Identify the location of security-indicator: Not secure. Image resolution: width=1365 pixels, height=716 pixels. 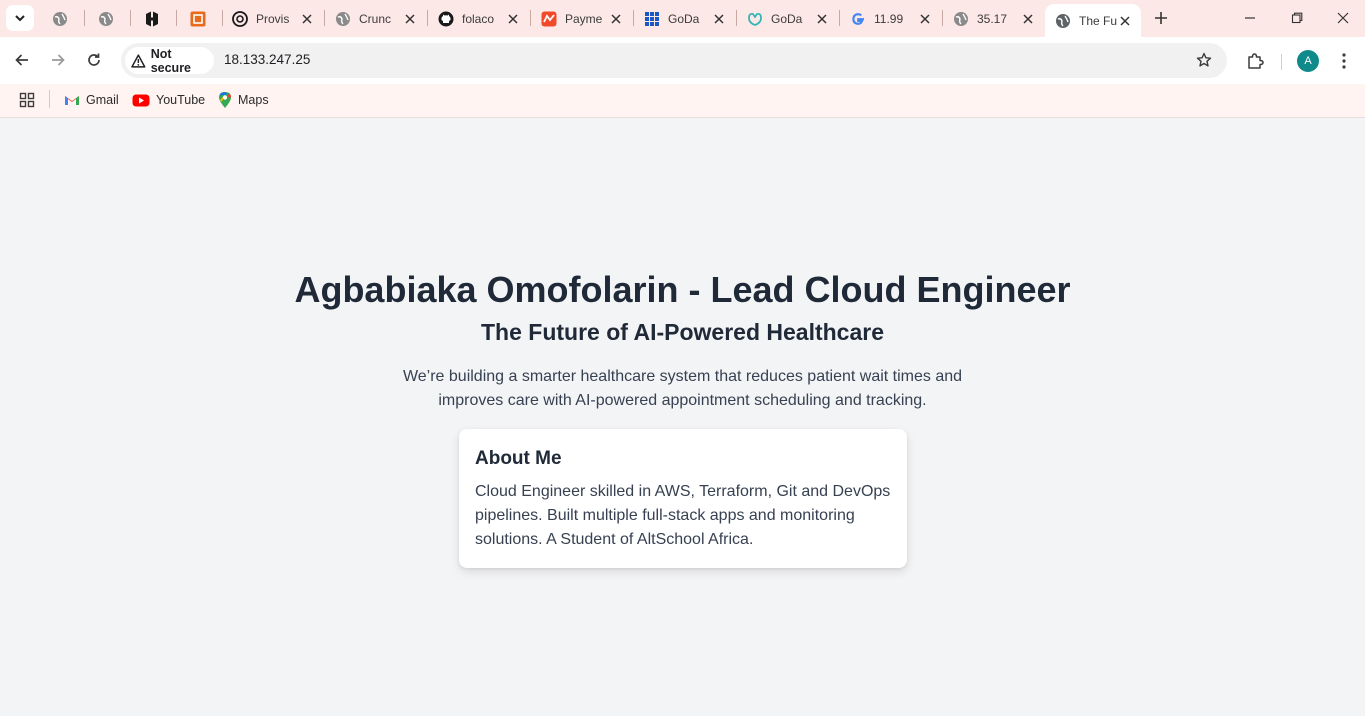
(169, 60).